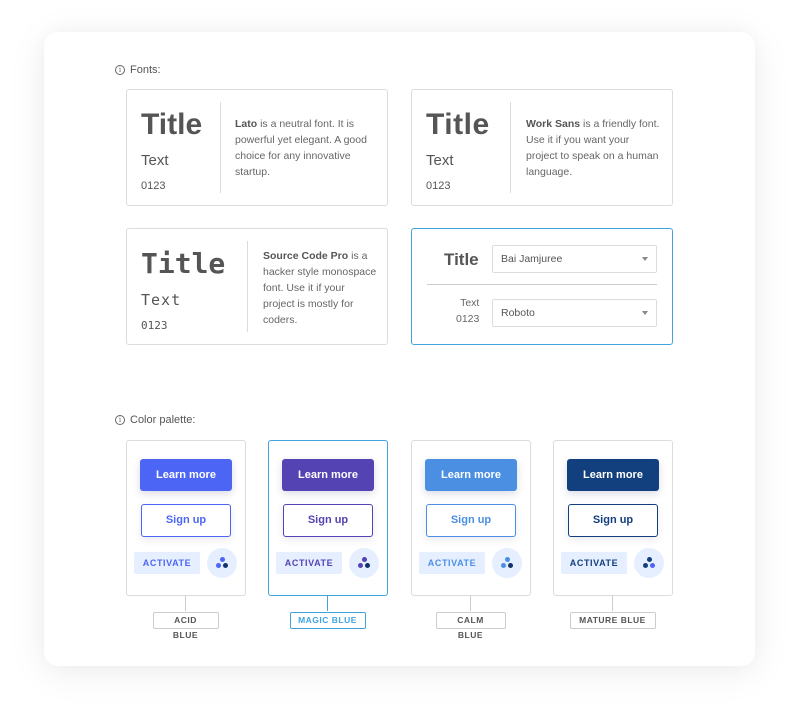 The height and width of the screenshot is (723, 799). Describe the element at coordinates (574, 313) in the screenshot. I see `text-font-select: Roboto` at that location.